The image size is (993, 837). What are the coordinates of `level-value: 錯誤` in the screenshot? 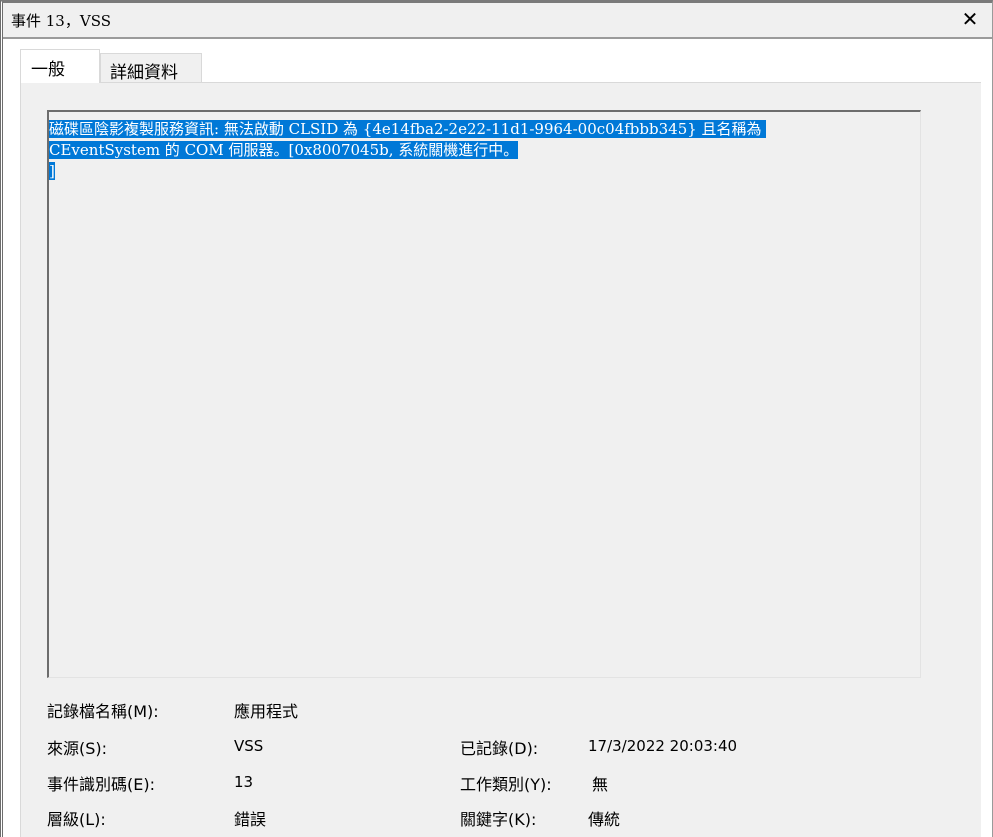 It's located at (250, 819).